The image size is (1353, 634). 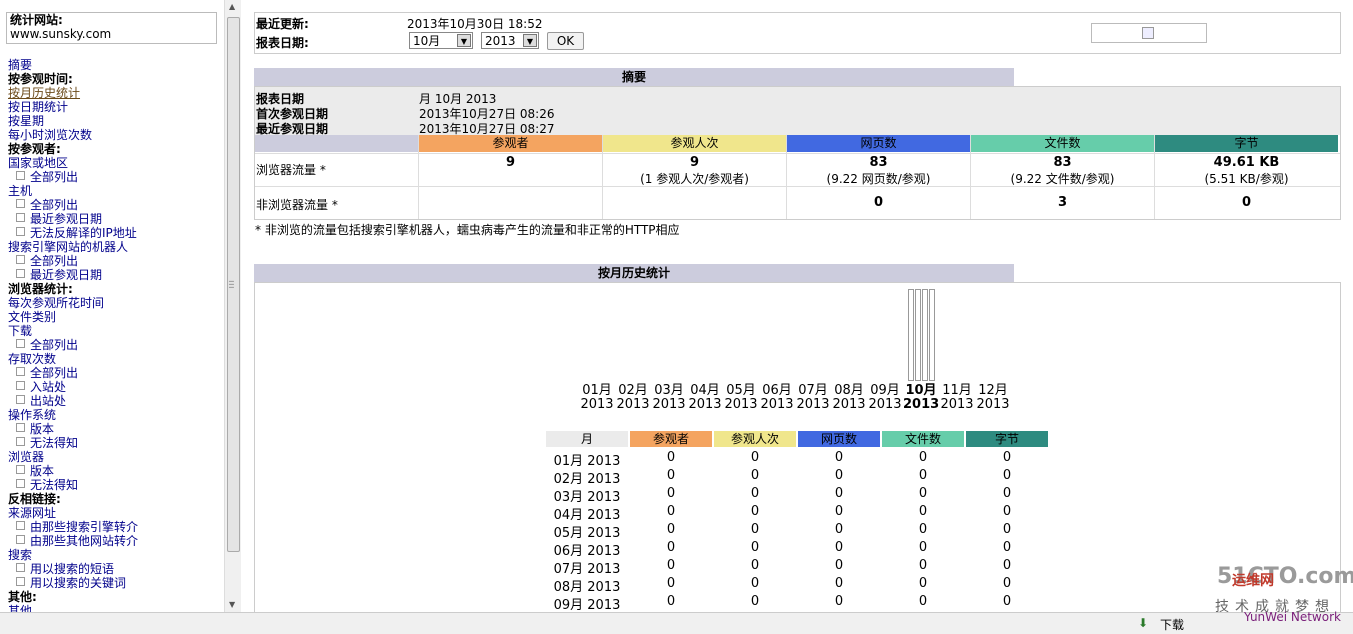 What do you see at coordinates (32, 513) in the screenshot?
I see `sidebar-link: 来源网址` at bounding box center [32, 513].